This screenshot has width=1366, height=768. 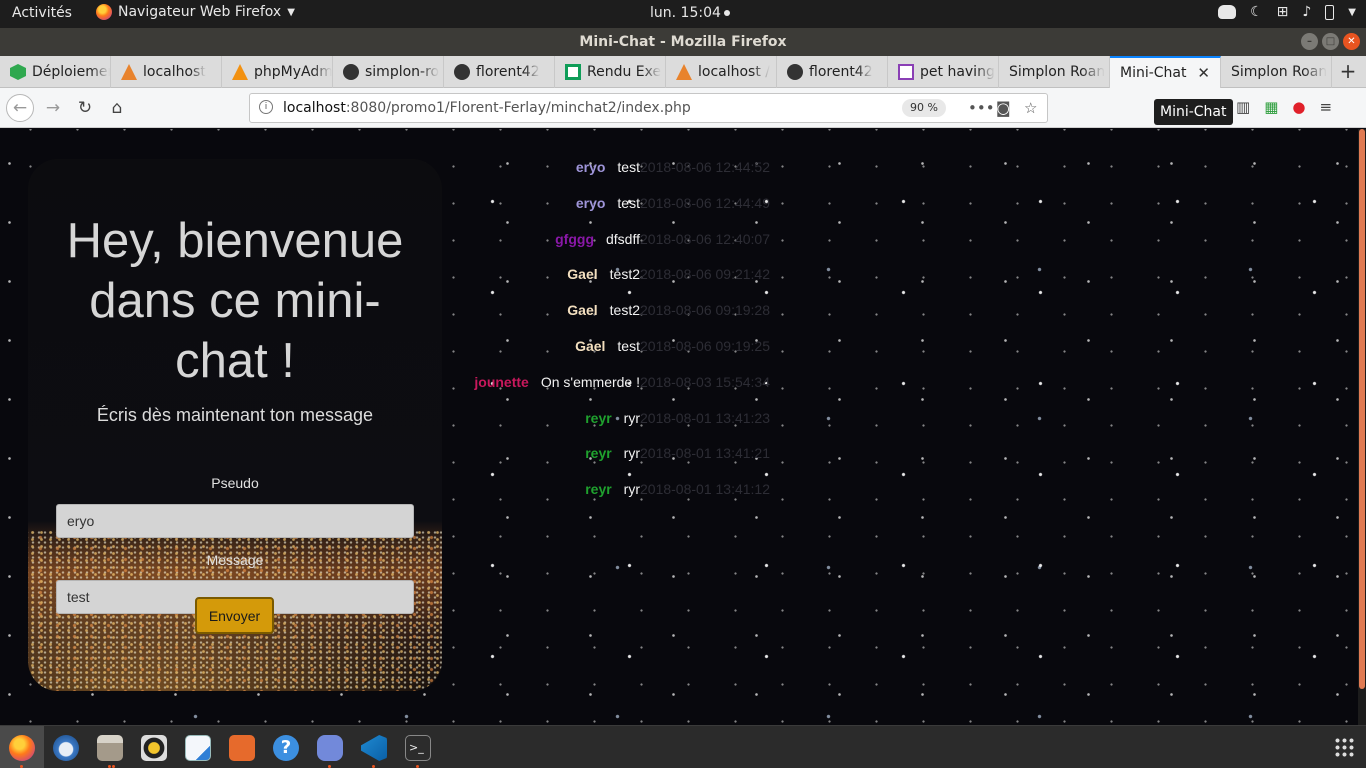 I want to click on tooltip: Mini-Chat, so click(x=1193, y=112).